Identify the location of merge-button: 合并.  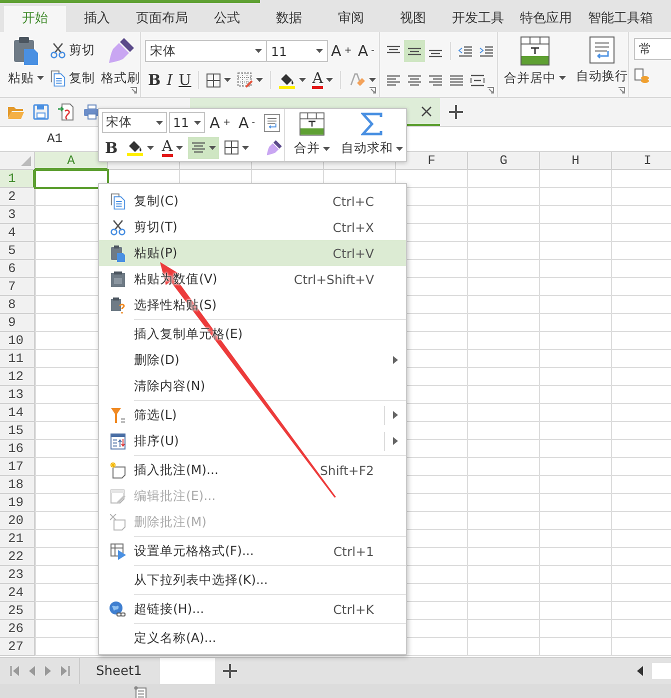
(312, 135).